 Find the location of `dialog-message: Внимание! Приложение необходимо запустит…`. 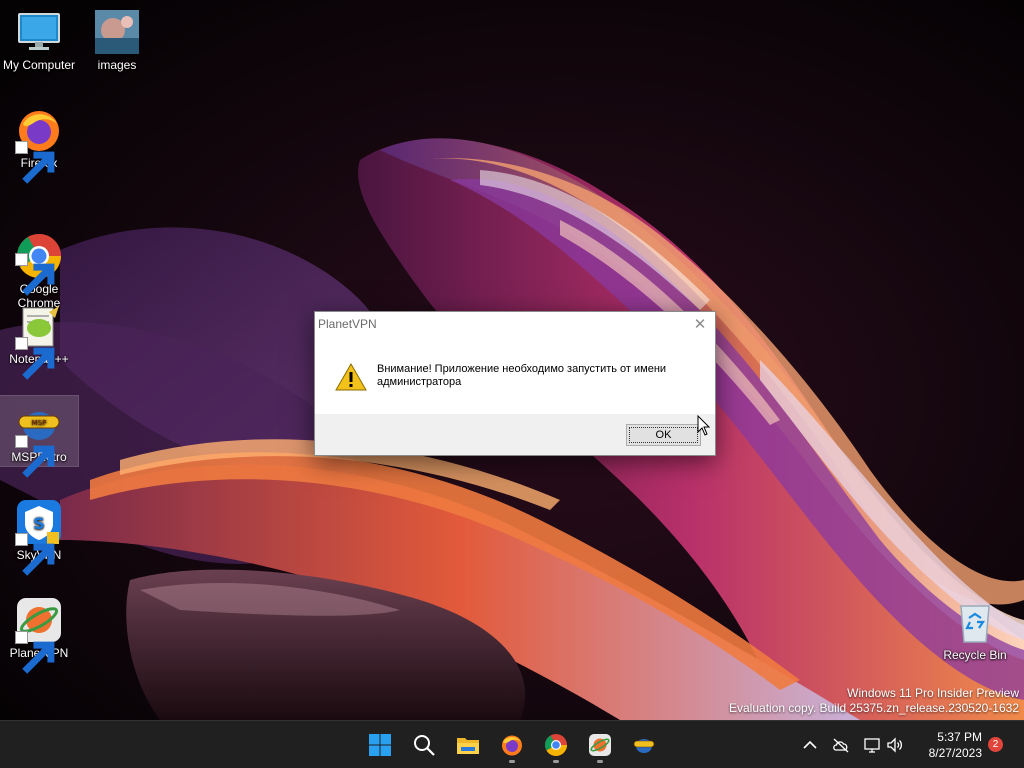

dialog-message: Внимание! Приложение необходимо запустит… is located at coordinates (522, 375).